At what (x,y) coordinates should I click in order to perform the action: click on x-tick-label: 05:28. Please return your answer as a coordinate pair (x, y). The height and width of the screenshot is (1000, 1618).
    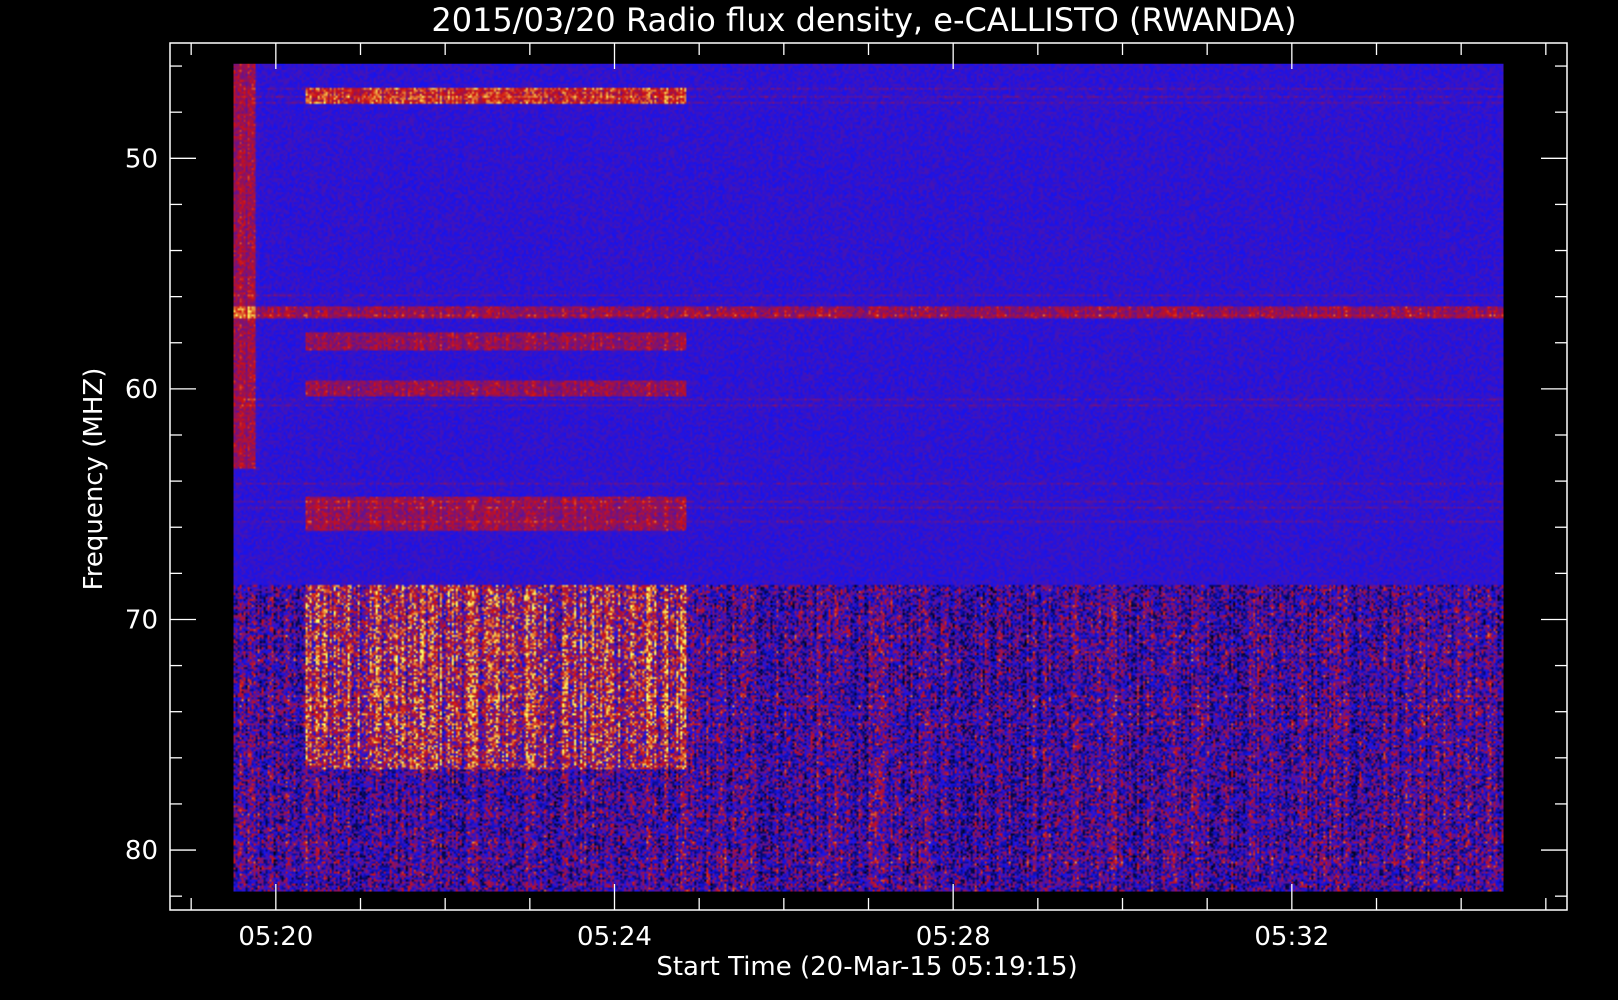
    Looking at the image, I should click on (953, 937).